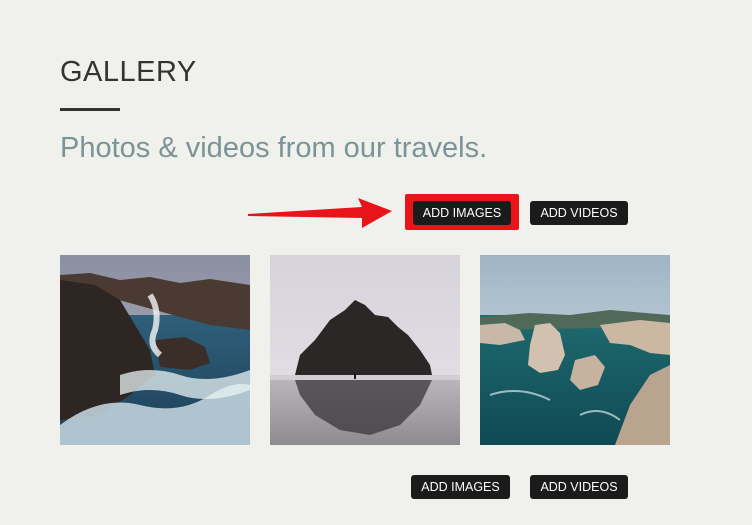 The width and height of the screenshot is (752, 525). What do you see at coordinates (128, 72) in the screenshot?
I see `gallery-title: GALLERY` at bounding box center [128, 72].